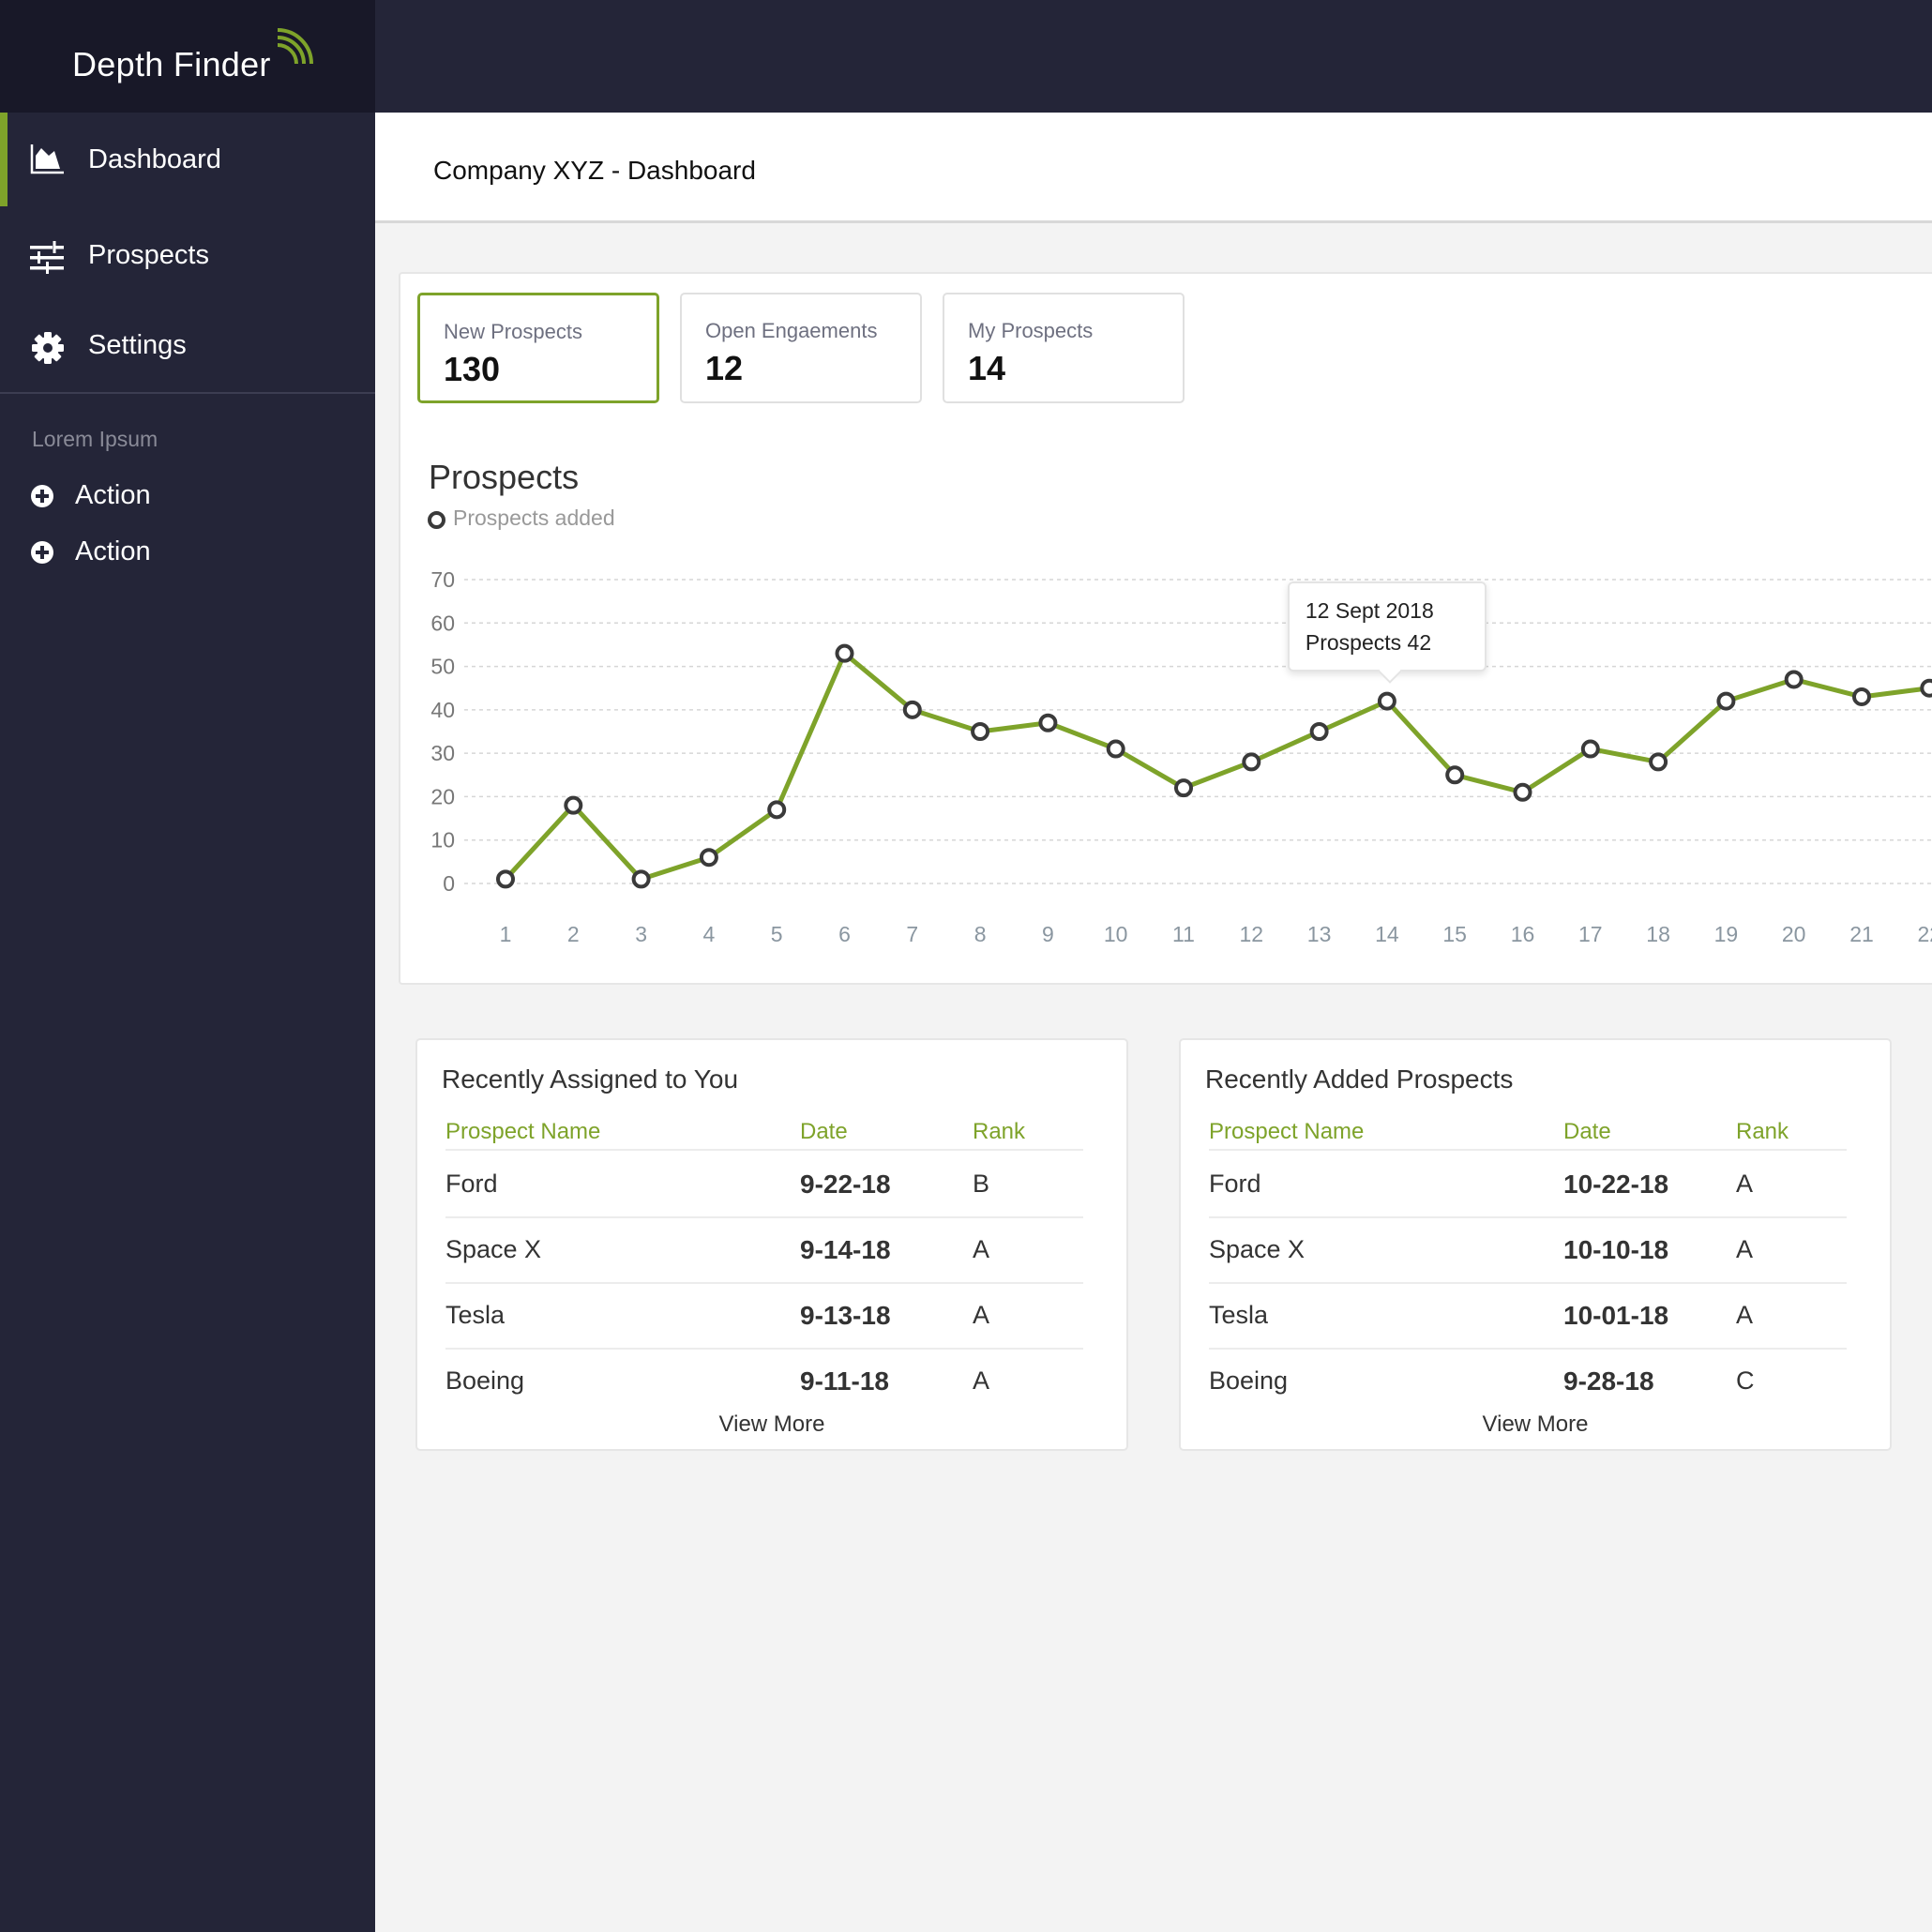 The height and width of the screenshot is (1932, 1932). Describe the element at coordinates (1726, 934) in the screenshot. I see `x-tick-label: 19` at that location.